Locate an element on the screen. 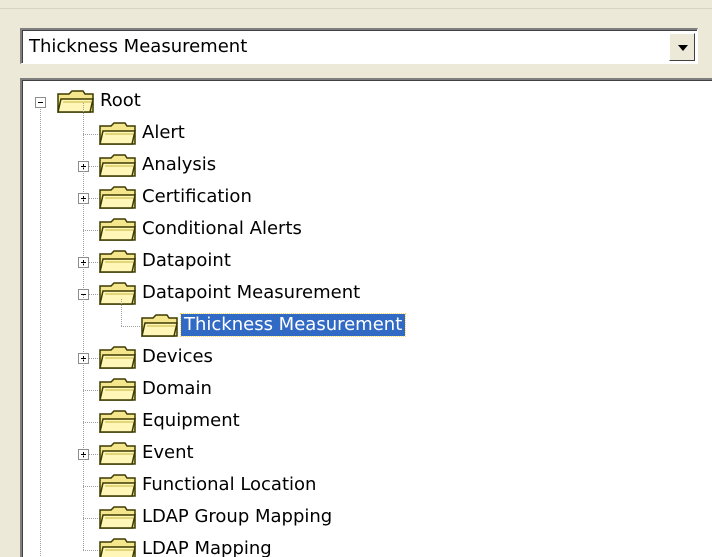  tree-node: Domain is located at coordinates (363, 382).